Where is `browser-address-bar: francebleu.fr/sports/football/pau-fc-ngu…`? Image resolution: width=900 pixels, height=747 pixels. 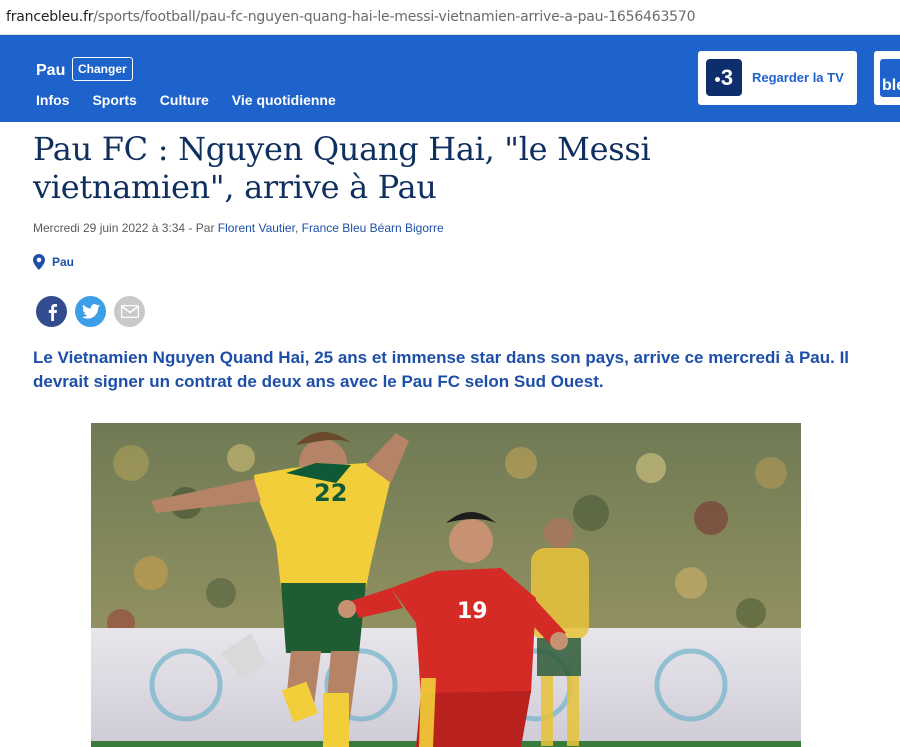 browser-address-bar: francebleu.fr/sports/football/pau-fc-ngu… is located at coordinates (450, 17).